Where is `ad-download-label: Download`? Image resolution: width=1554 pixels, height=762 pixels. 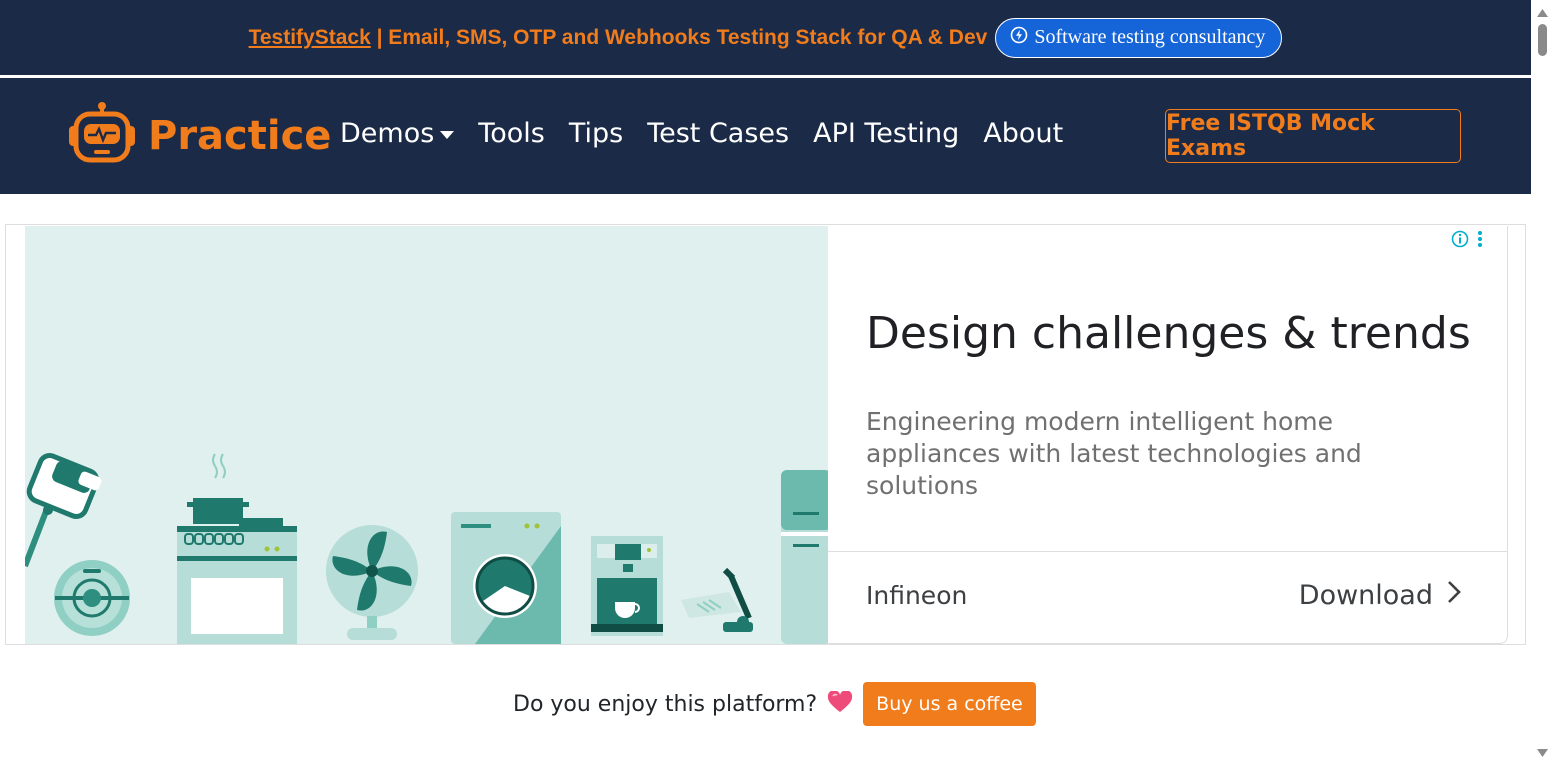 ad-download-label: Download is located at coordinates (1365, 595).